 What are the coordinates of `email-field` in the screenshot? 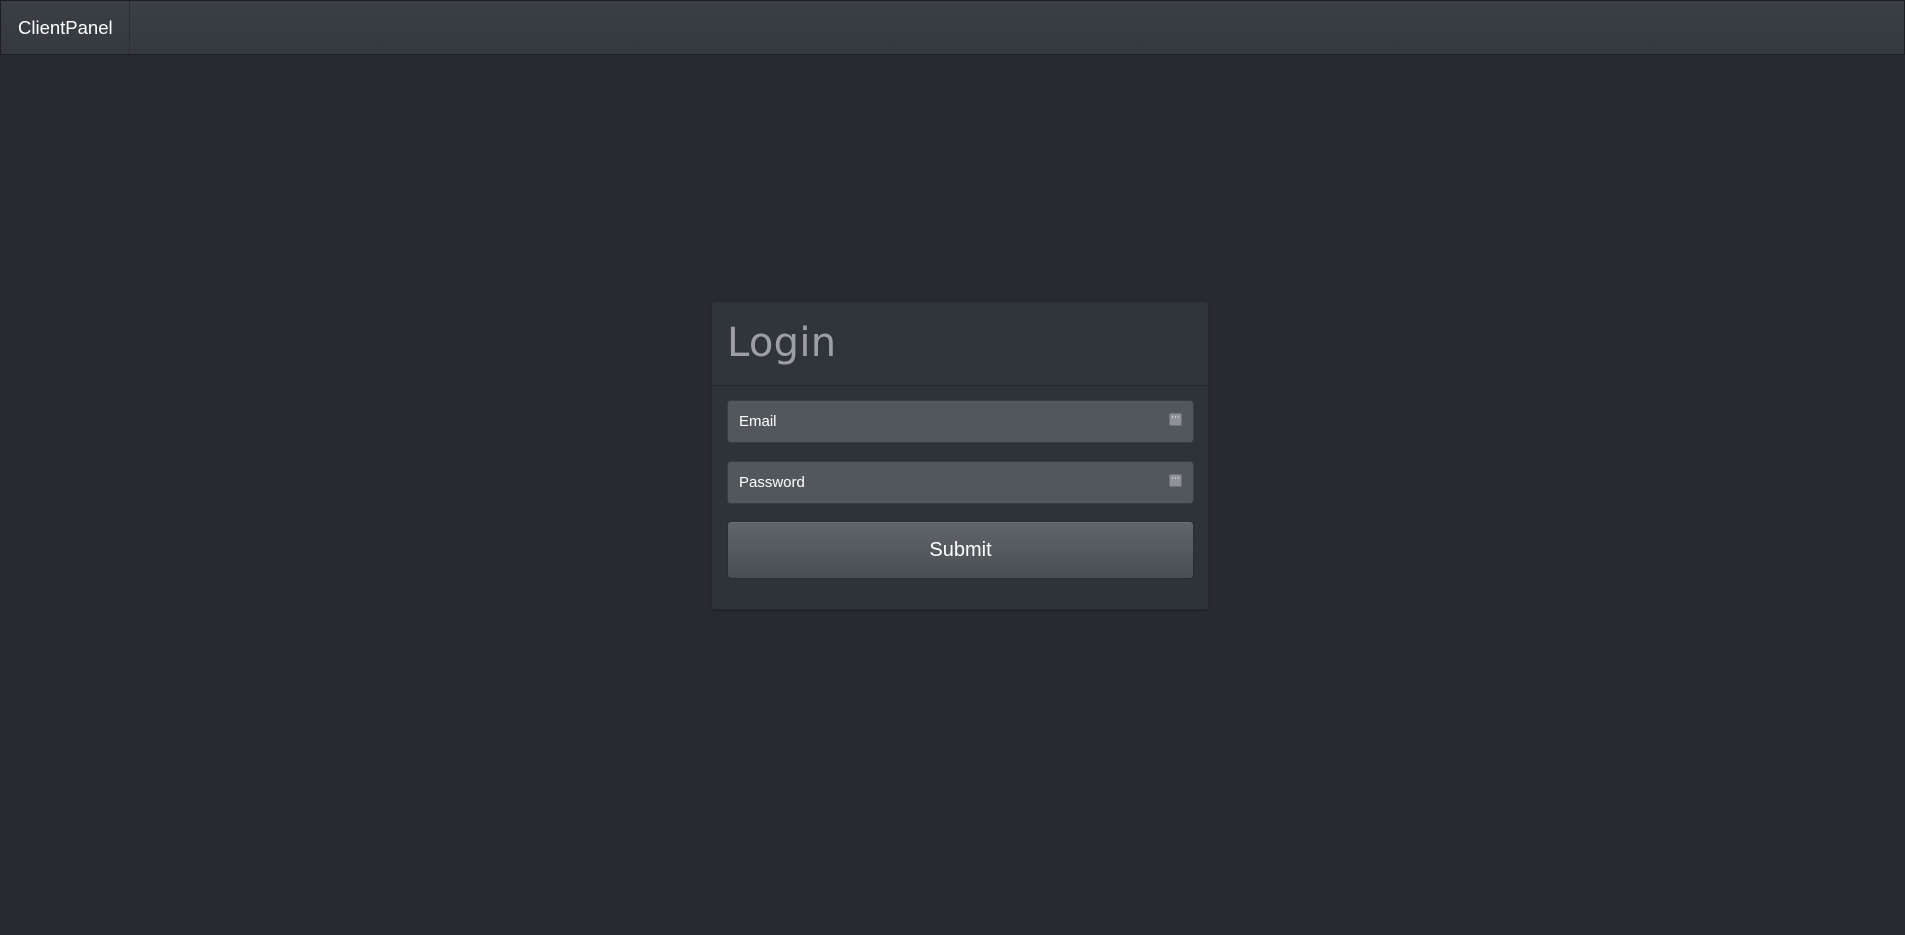 It's located at (960, 421).